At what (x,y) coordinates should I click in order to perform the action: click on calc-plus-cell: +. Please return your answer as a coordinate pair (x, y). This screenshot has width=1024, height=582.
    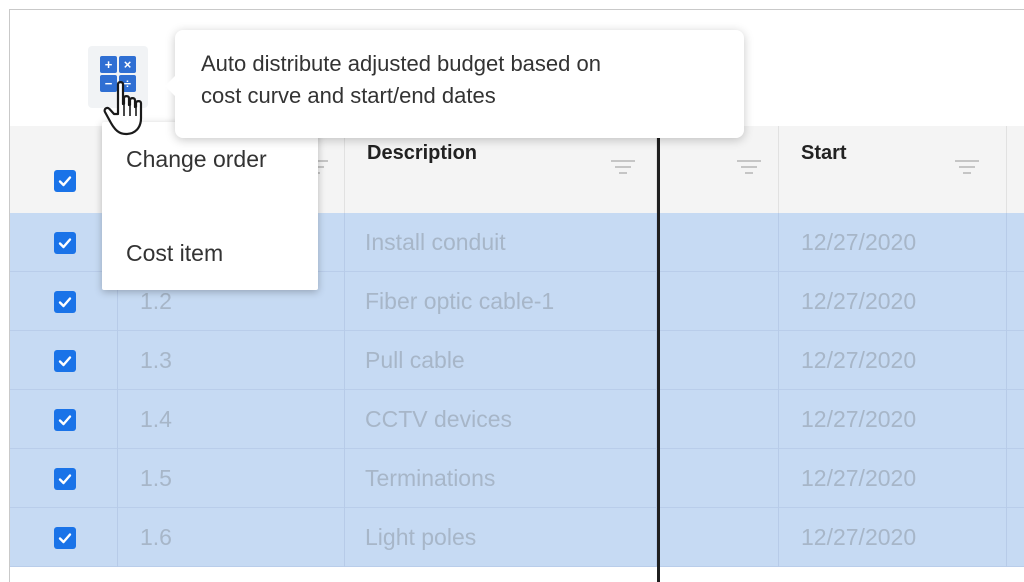
    Looking at the image, I should click on (108, 64).